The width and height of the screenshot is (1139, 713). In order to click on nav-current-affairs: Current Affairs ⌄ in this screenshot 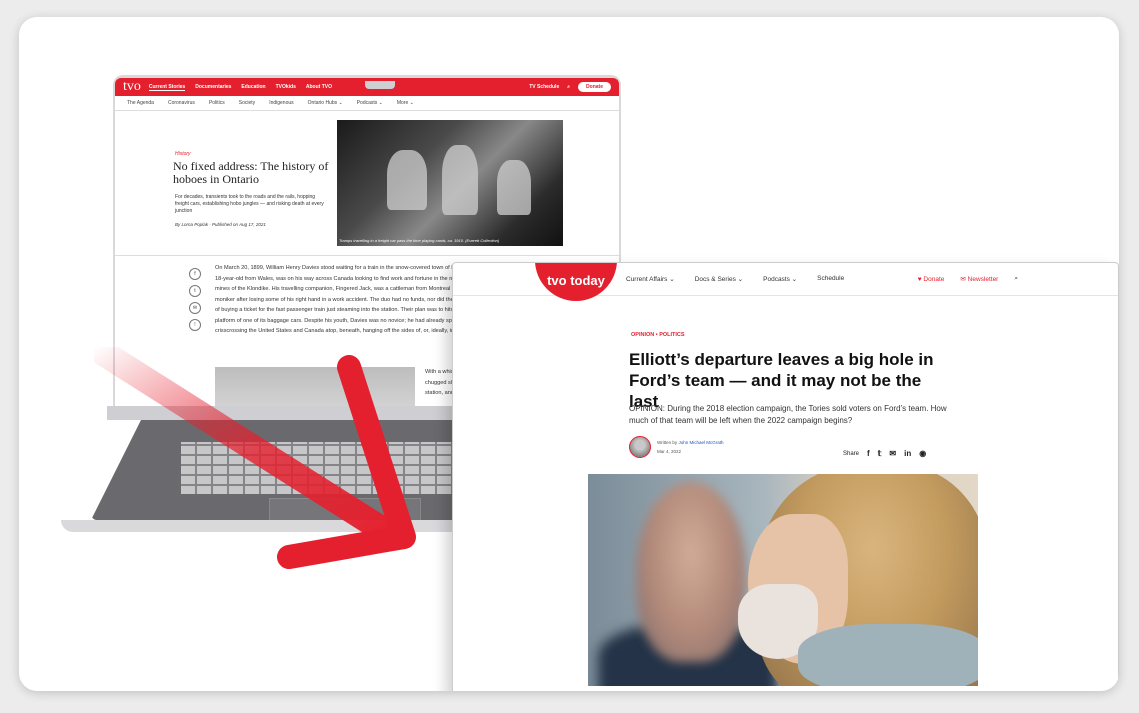, I will do `click(650, 279)`.